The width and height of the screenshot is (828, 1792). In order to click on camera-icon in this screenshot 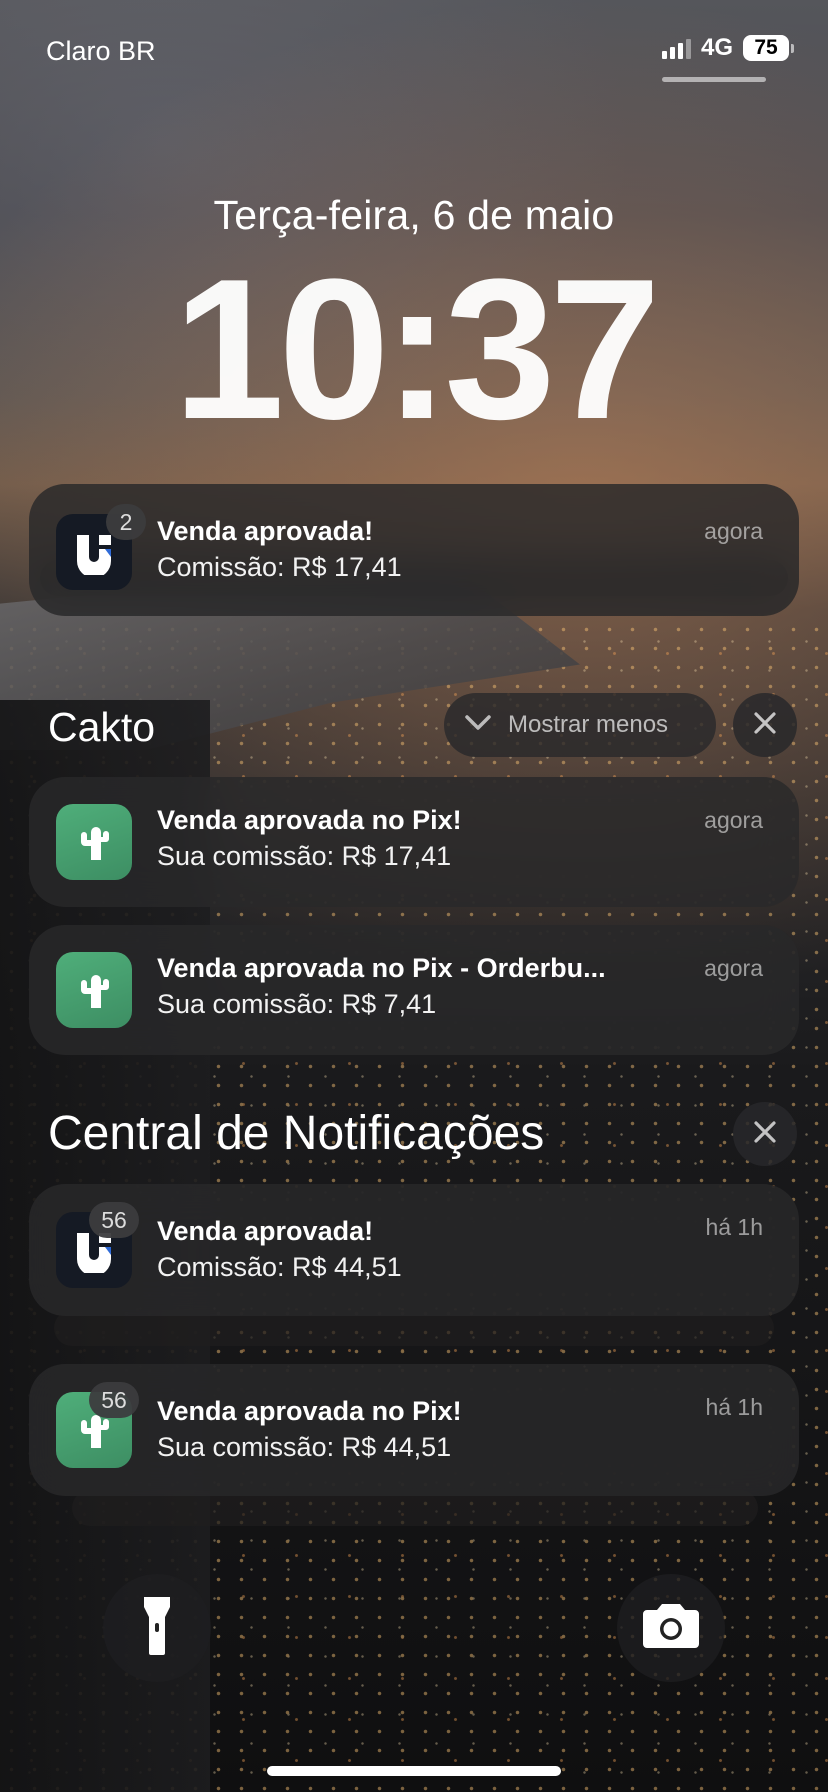, I will do `click(671, 1628)`.